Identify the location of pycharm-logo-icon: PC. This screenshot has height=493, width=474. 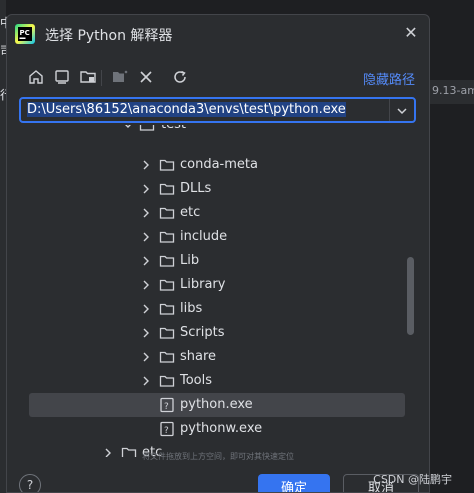
(25, 34).